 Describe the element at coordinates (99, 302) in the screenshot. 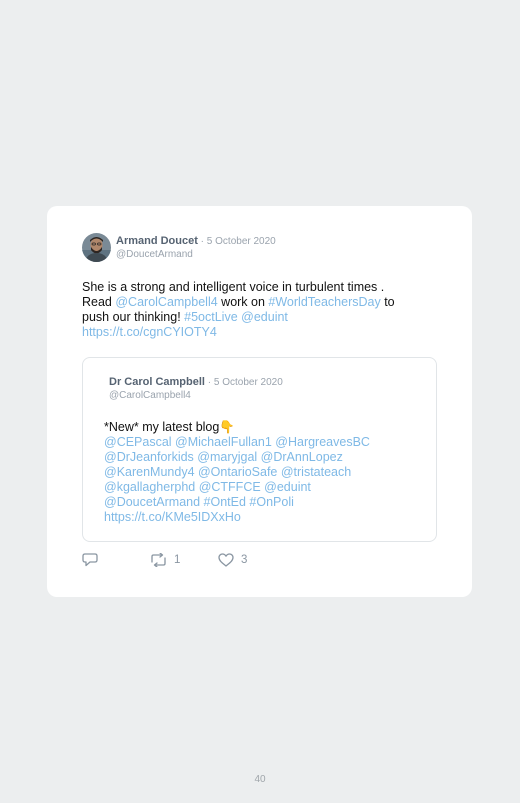

I see `tweet-text-segment: Read` at that location.